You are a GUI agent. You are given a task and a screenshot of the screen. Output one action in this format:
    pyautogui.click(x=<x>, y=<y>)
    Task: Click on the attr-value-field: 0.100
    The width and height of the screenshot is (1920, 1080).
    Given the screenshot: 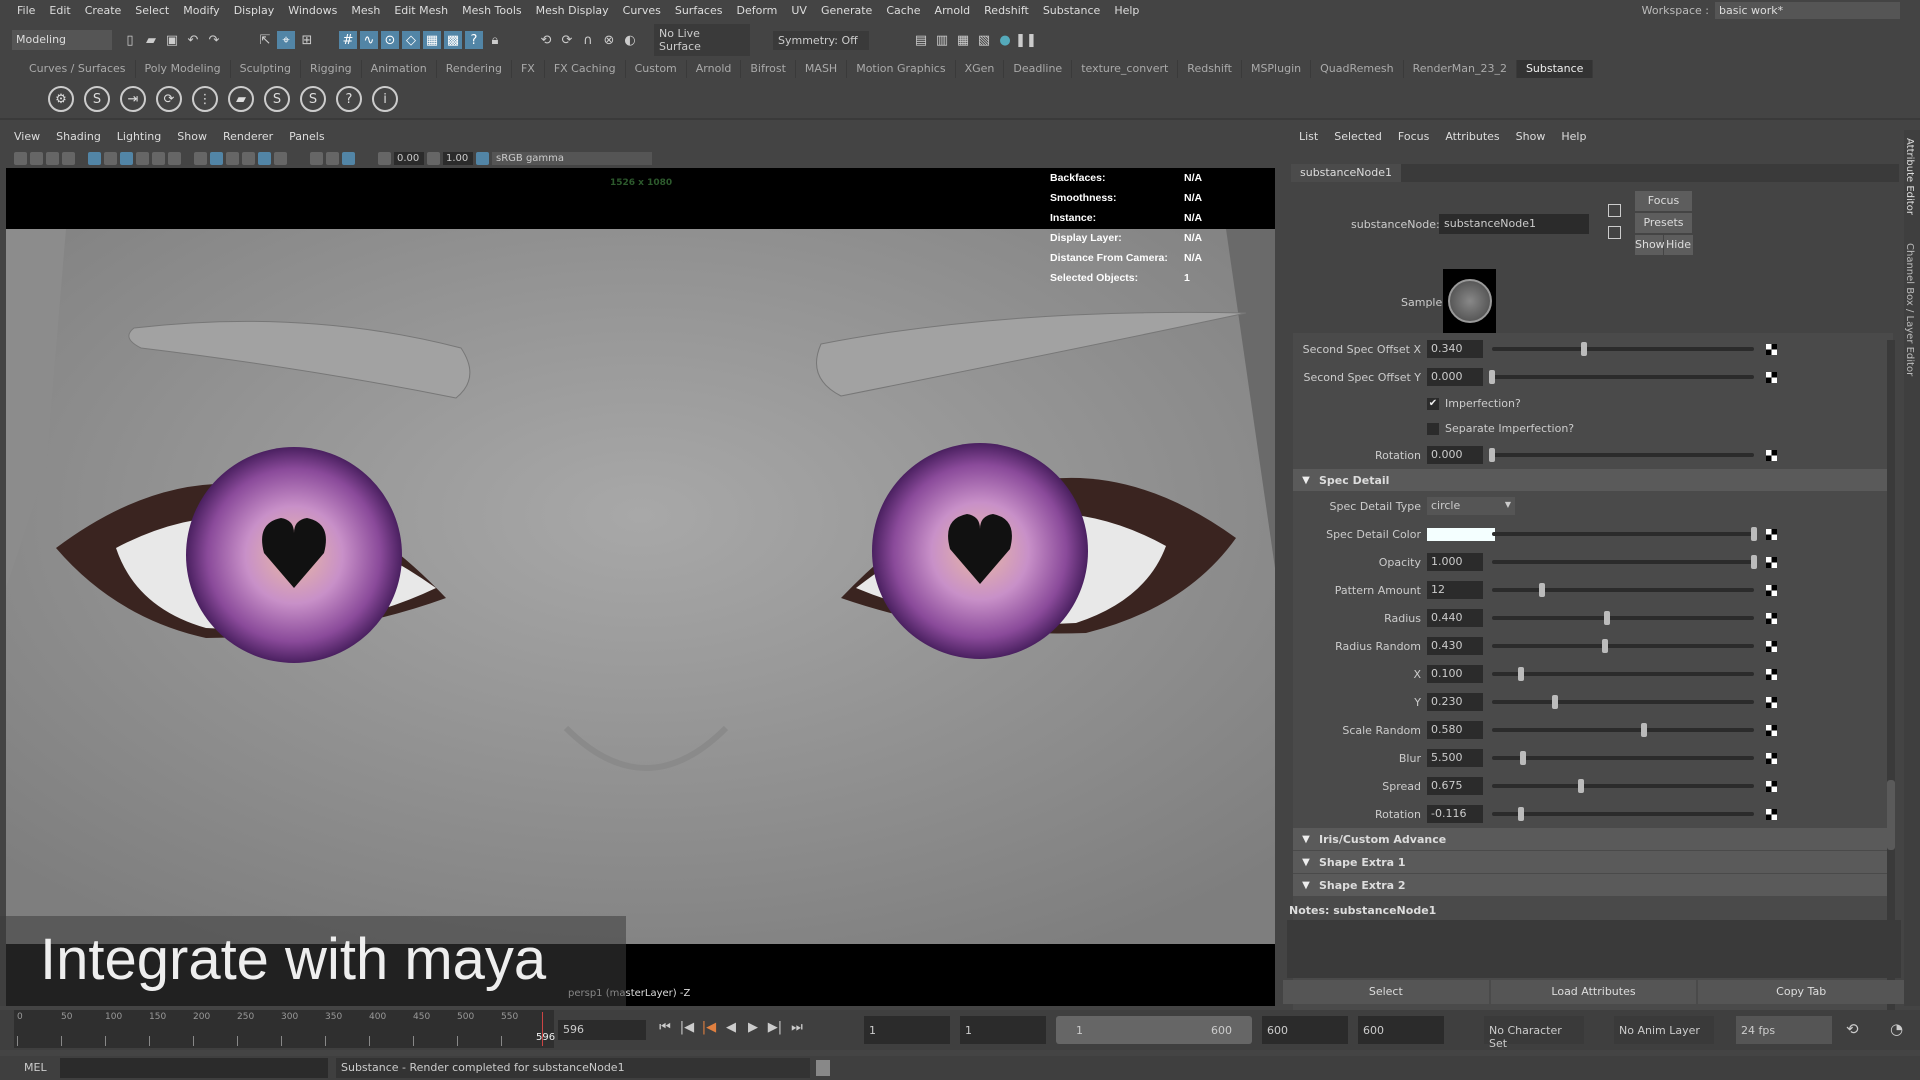 What is the action you would take?
    pyautogui.click(x=1455, y=674)
    